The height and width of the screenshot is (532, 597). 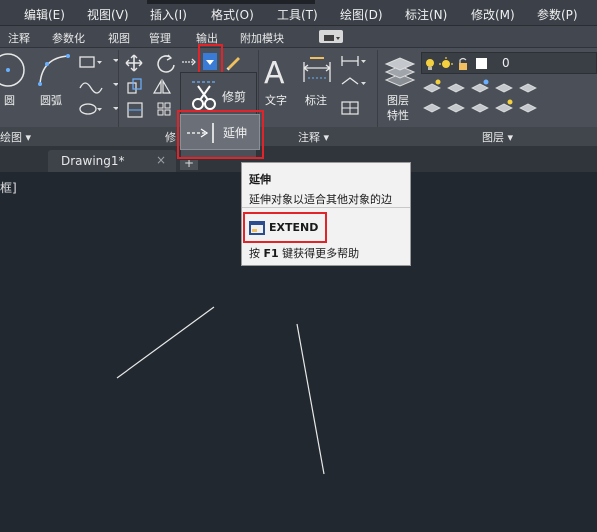 I want to click on trim-icon, so click(x=204, y=95).